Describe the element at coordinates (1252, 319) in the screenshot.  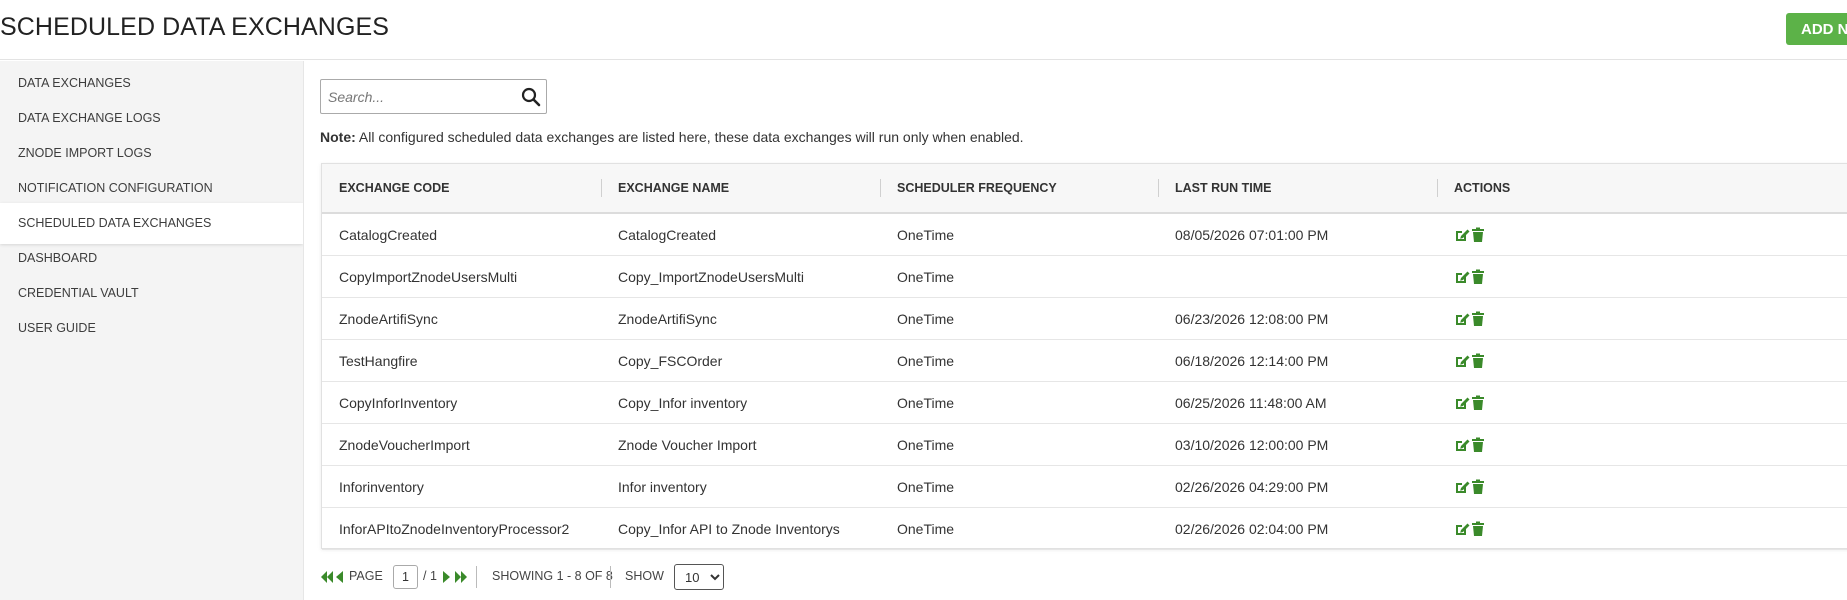
I see `last-run-time-cell: 06/23/2026 12:08:00 PM` at that location.